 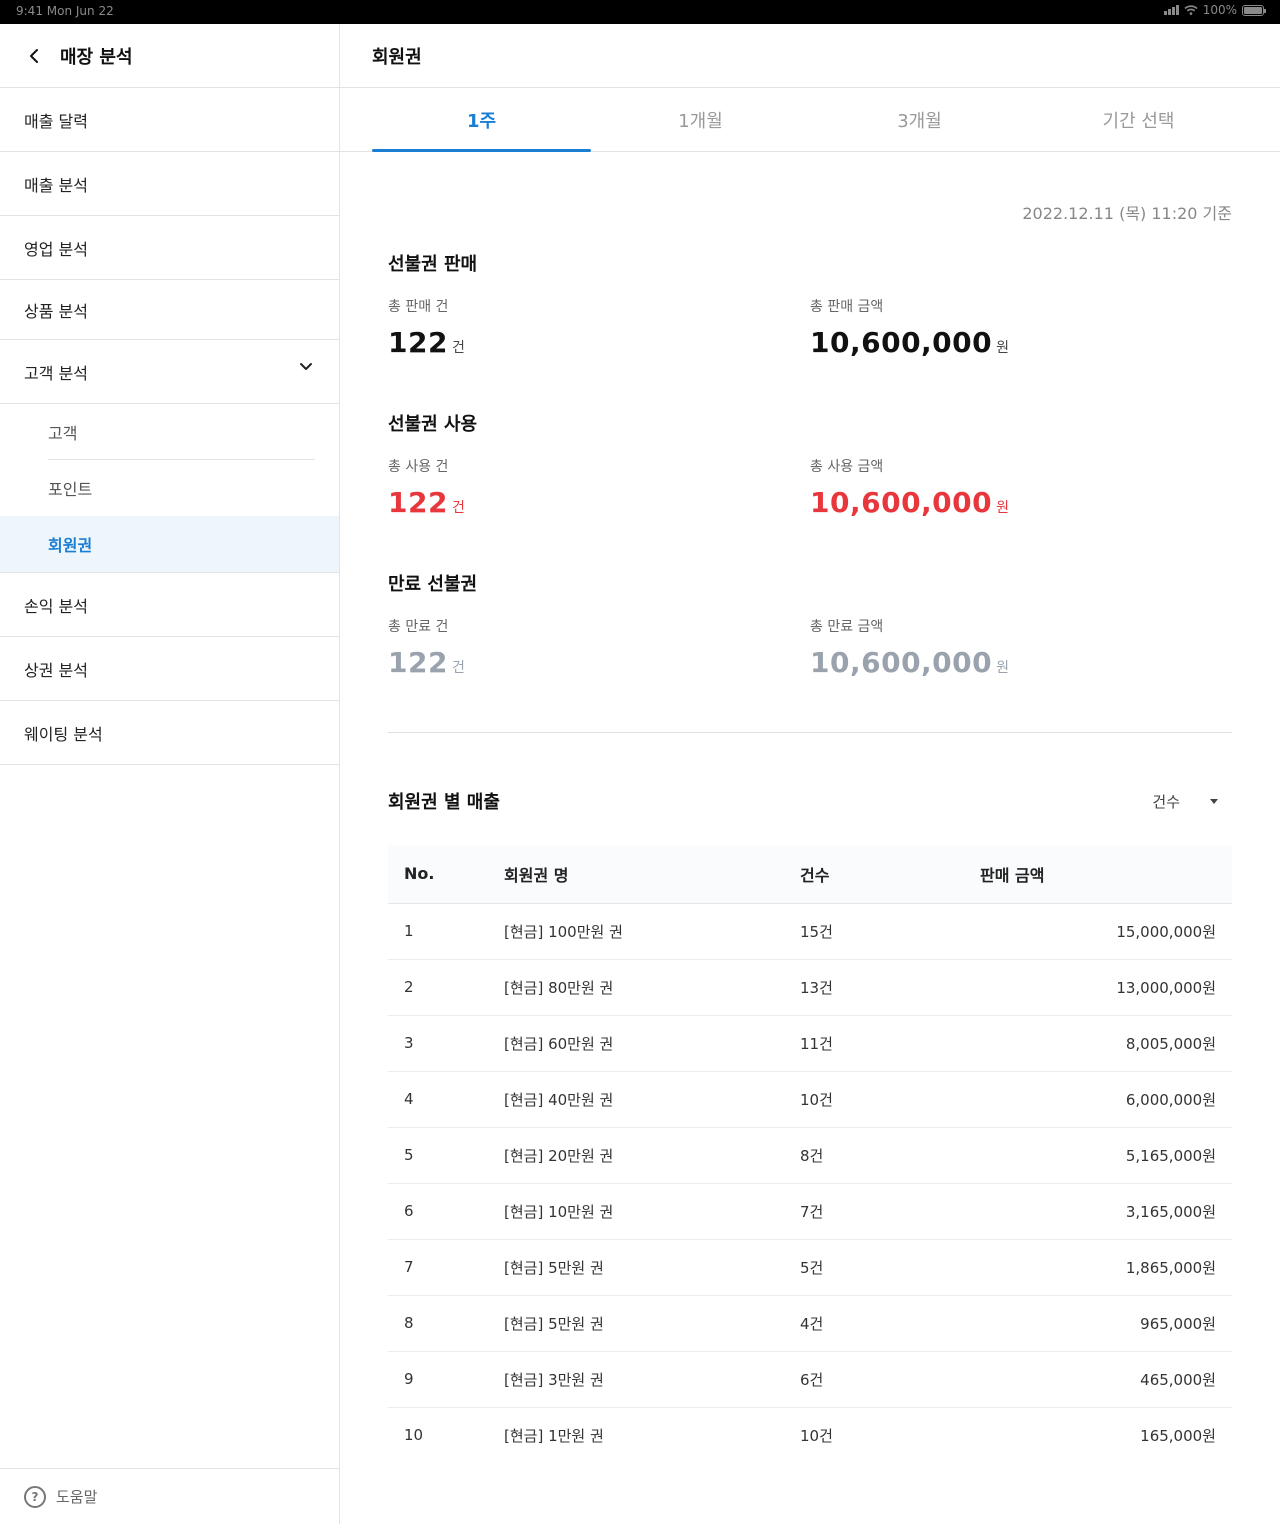 I want to click on as-of-timestamp: 2022.12.11 (목) 11:20 기준, so click(x=1127, y=213).